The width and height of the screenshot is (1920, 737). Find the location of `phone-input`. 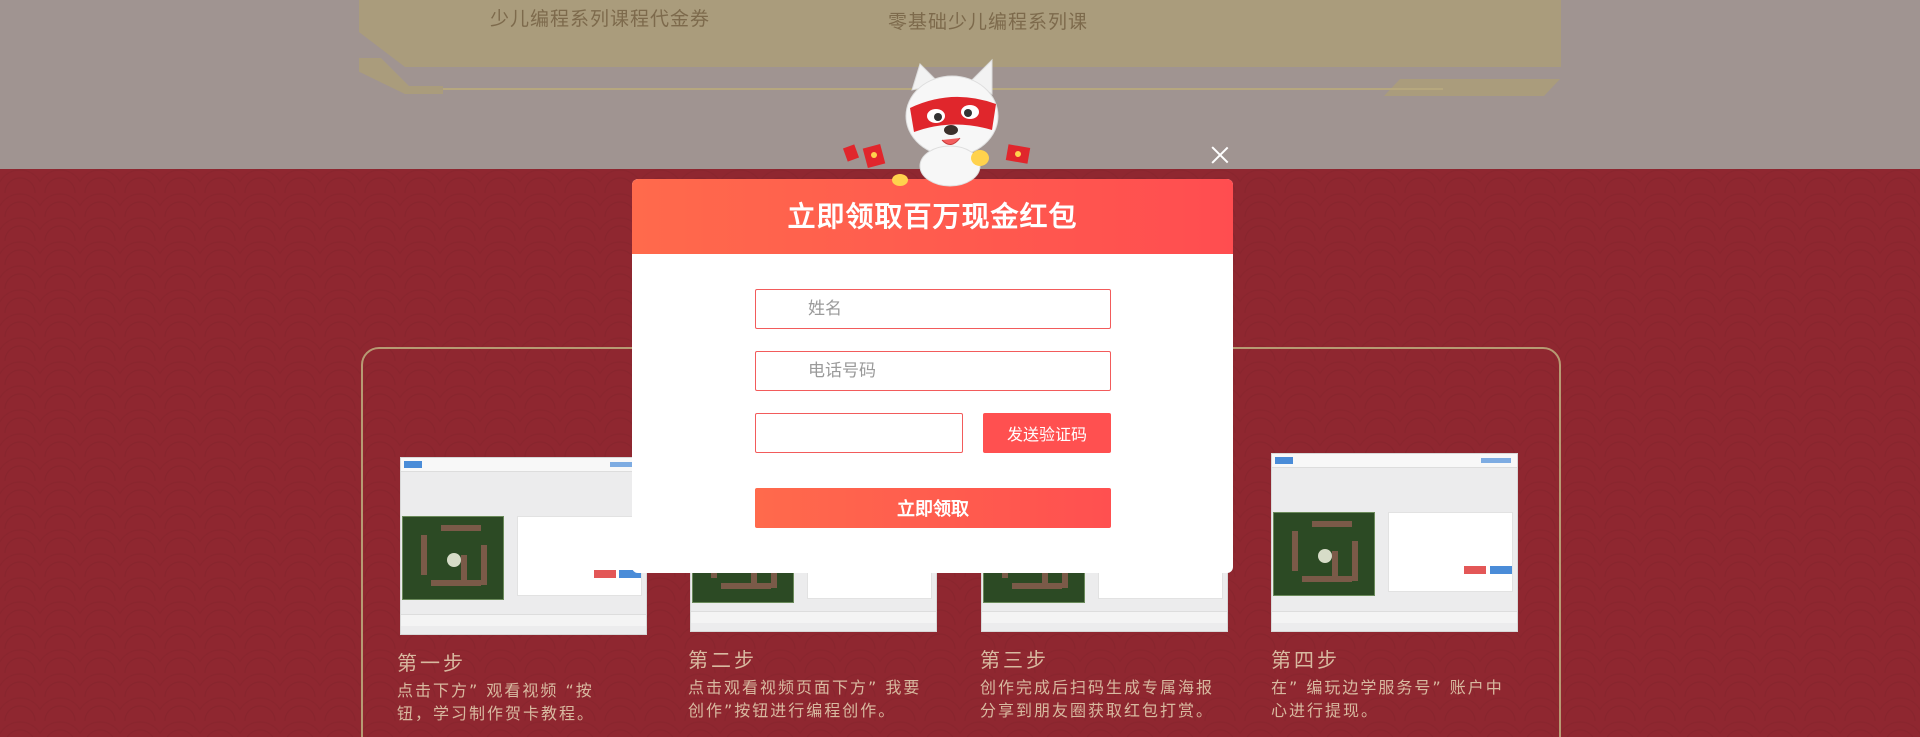

phone-input is located at coordinates (933, 371).